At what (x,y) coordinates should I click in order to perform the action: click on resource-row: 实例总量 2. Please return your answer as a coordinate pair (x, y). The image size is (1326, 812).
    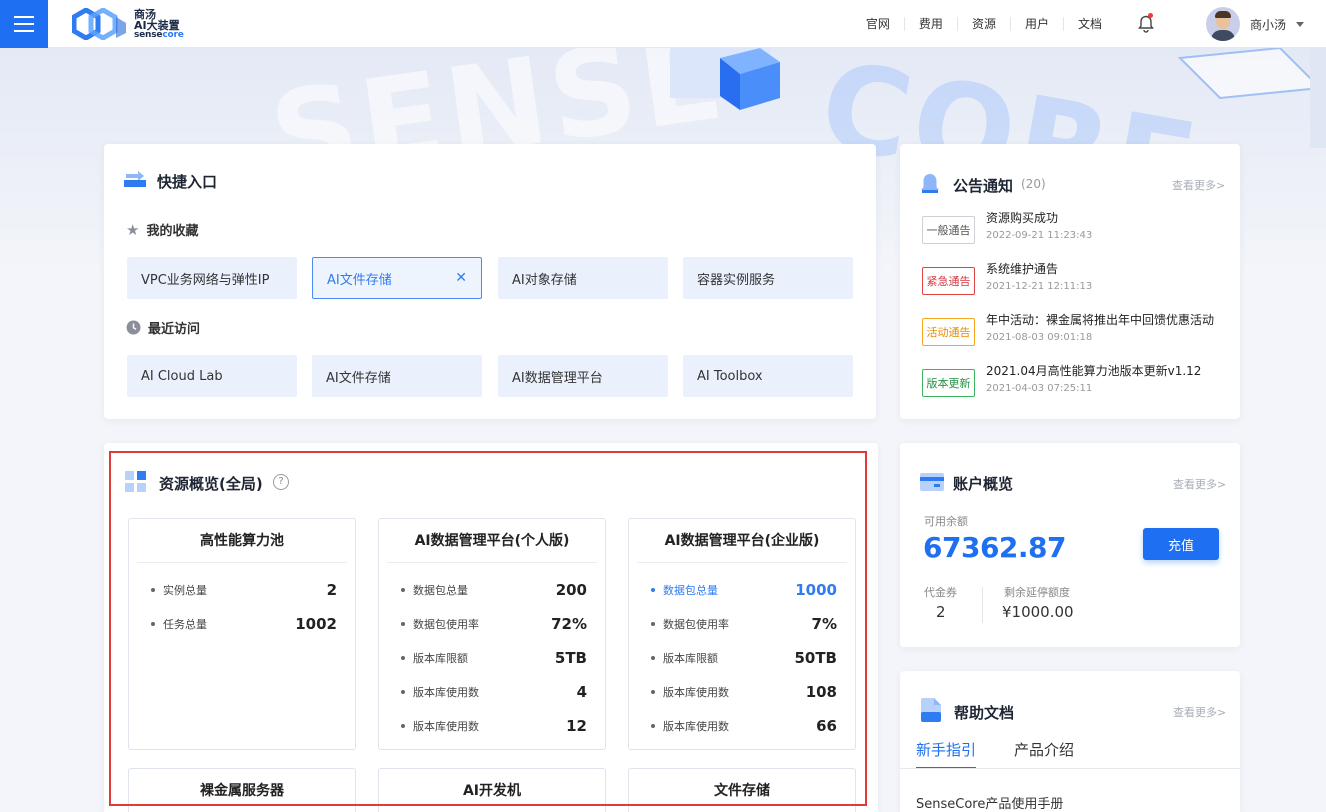
    Looking at the image, I should click on (242, 590).